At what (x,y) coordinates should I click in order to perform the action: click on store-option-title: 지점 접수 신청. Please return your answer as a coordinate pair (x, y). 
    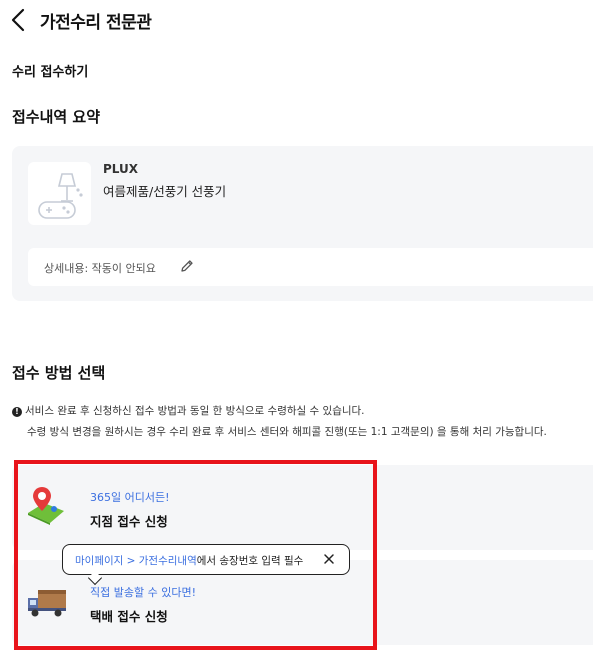
    Looking at the image, I should click on (129, 521).